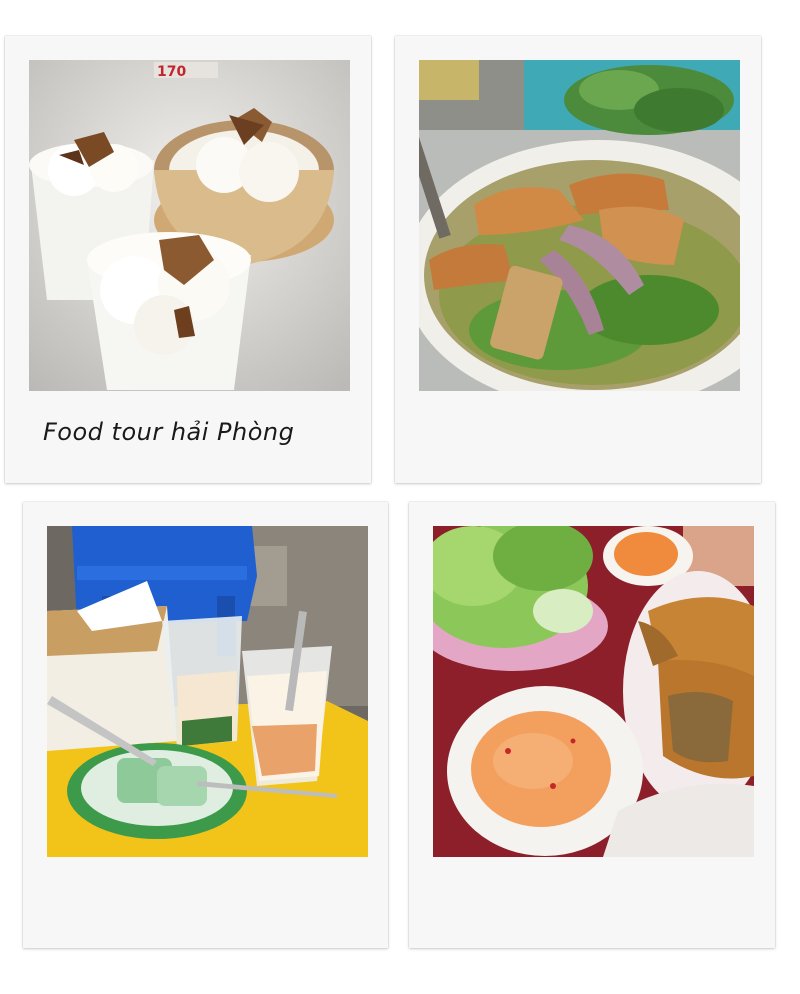 The width and height of the screenshot is (800, 994). Describe the element at coordinates (189, 225) in the screenshot. I see `photo-coconut-ice-cream: 170` at that location.